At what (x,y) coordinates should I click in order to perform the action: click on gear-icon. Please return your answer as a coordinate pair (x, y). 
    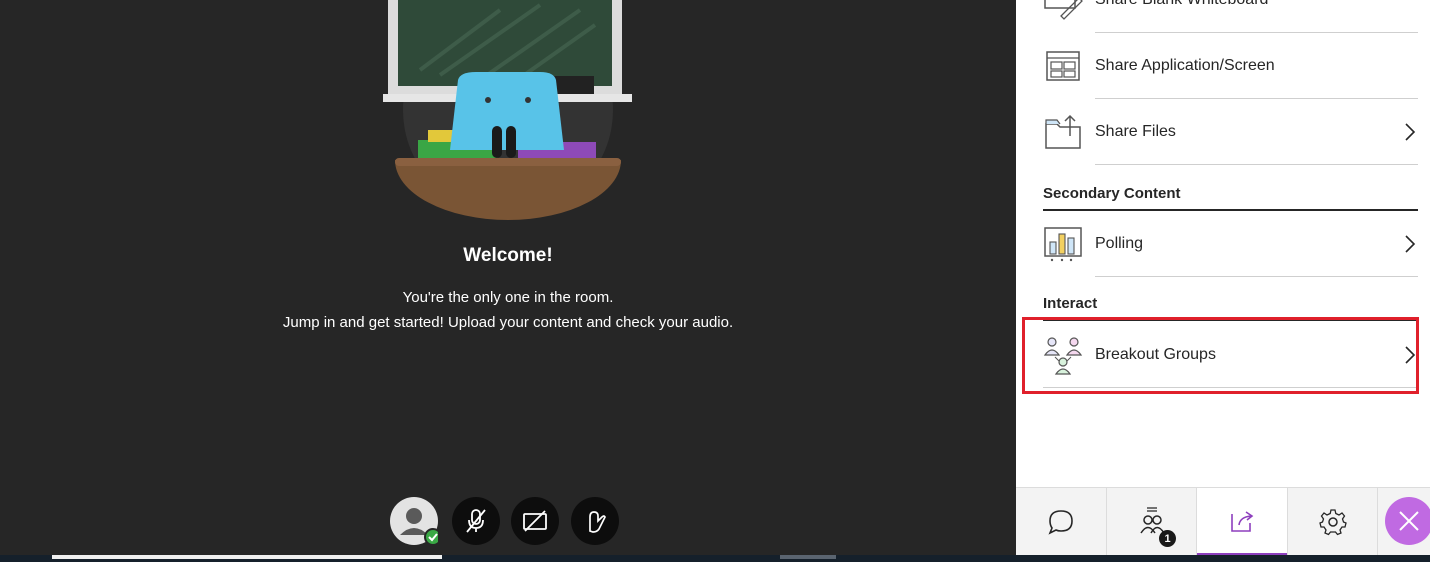
    Looking at the image, I should click on (1333, 522).